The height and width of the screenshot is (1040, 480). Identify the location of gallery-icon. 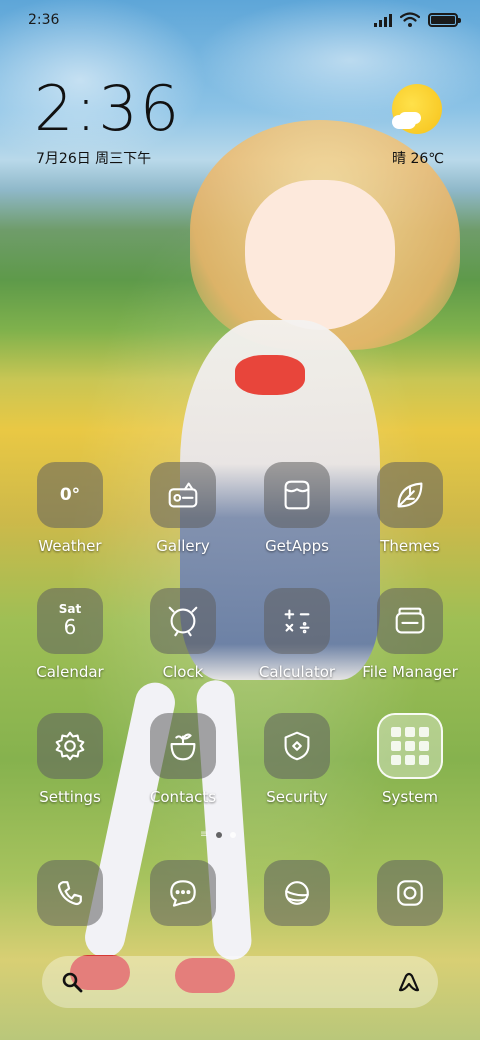
(183, 495).